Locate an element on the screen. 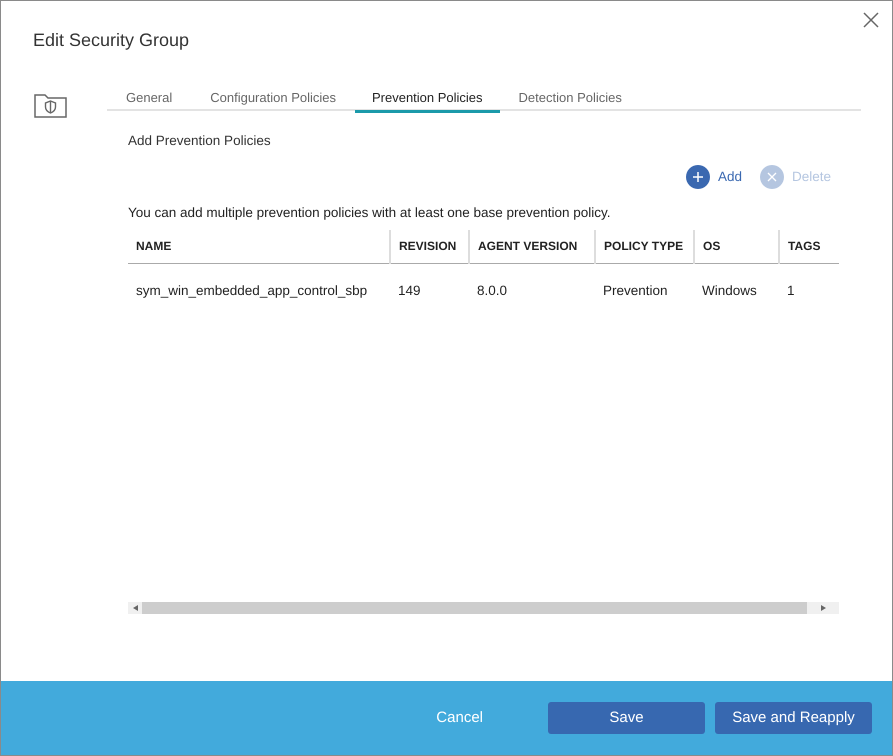  section-title: Add Prevention Policies is located at coordinates (200, 141).